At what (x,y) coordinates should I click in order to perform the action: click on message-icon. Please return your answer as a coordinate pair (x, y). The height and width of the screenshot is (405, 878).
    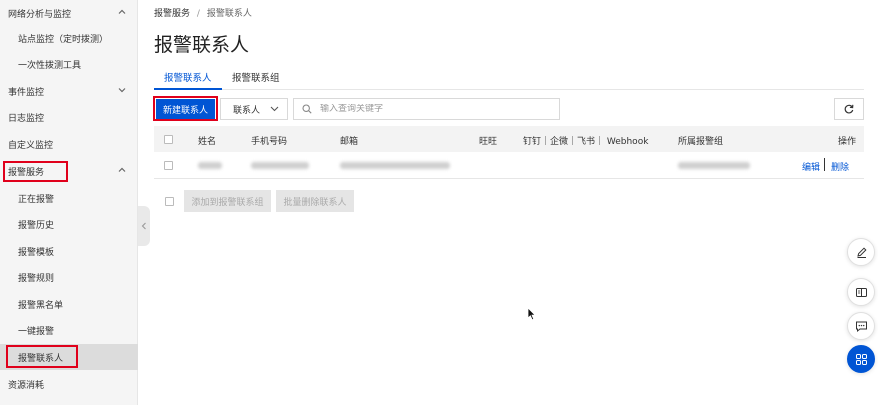
    Looking at the image, I should click on (861, 326).